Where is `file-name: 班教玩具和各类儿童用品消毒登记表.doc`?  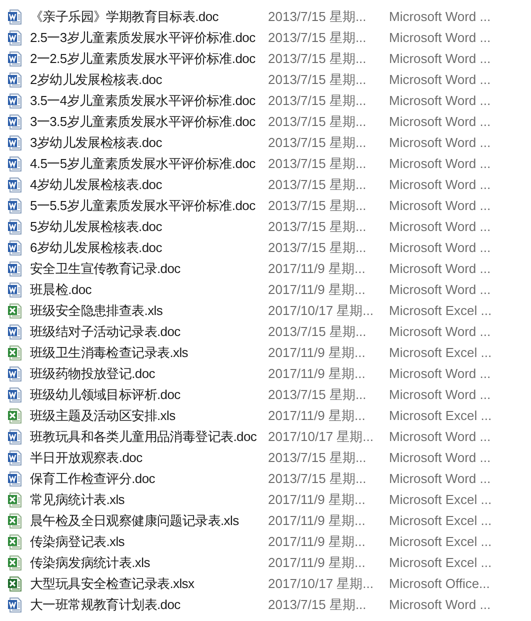
file-name: 班教玩具和各类儿童用品消毒登记表.doc is located at coordinates (143, 436).